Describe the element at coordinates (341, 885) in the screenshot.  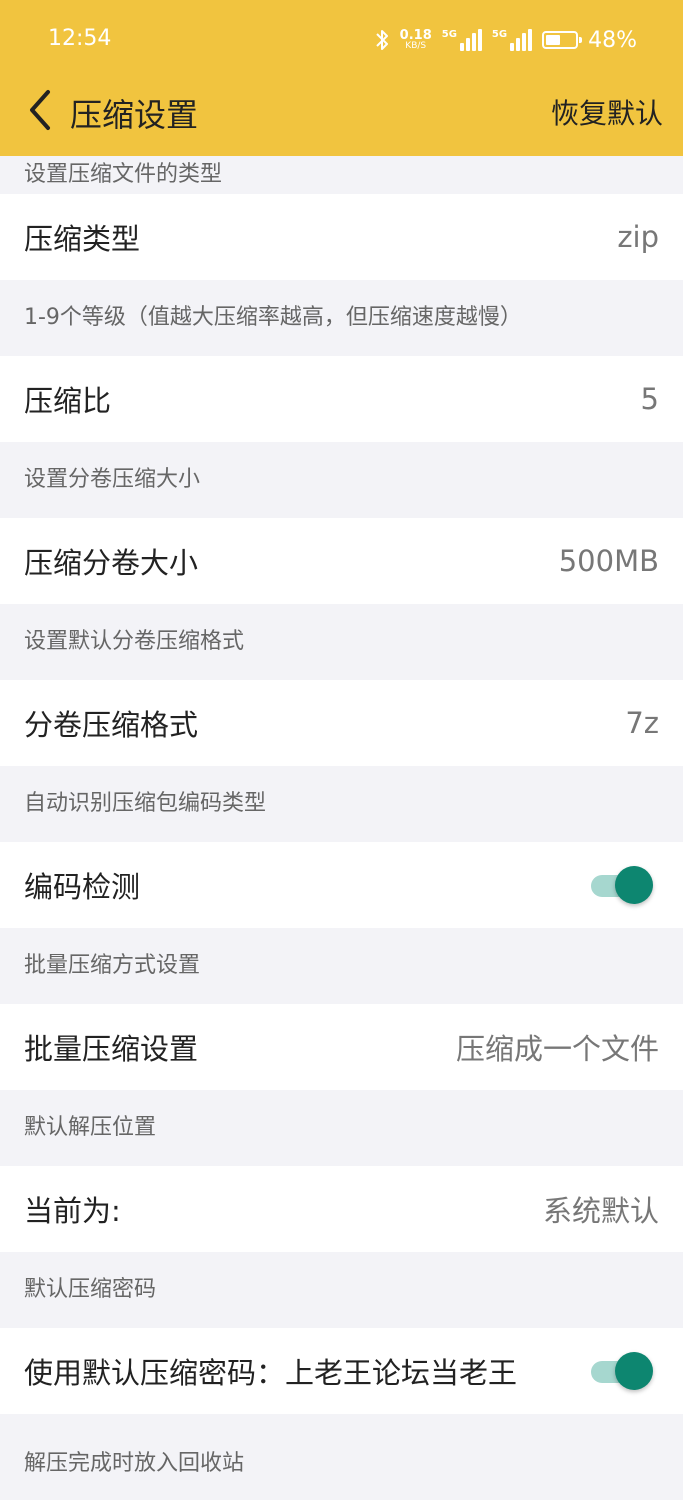
I see `setting-row-encoding-detect: 编码检测` at that location.